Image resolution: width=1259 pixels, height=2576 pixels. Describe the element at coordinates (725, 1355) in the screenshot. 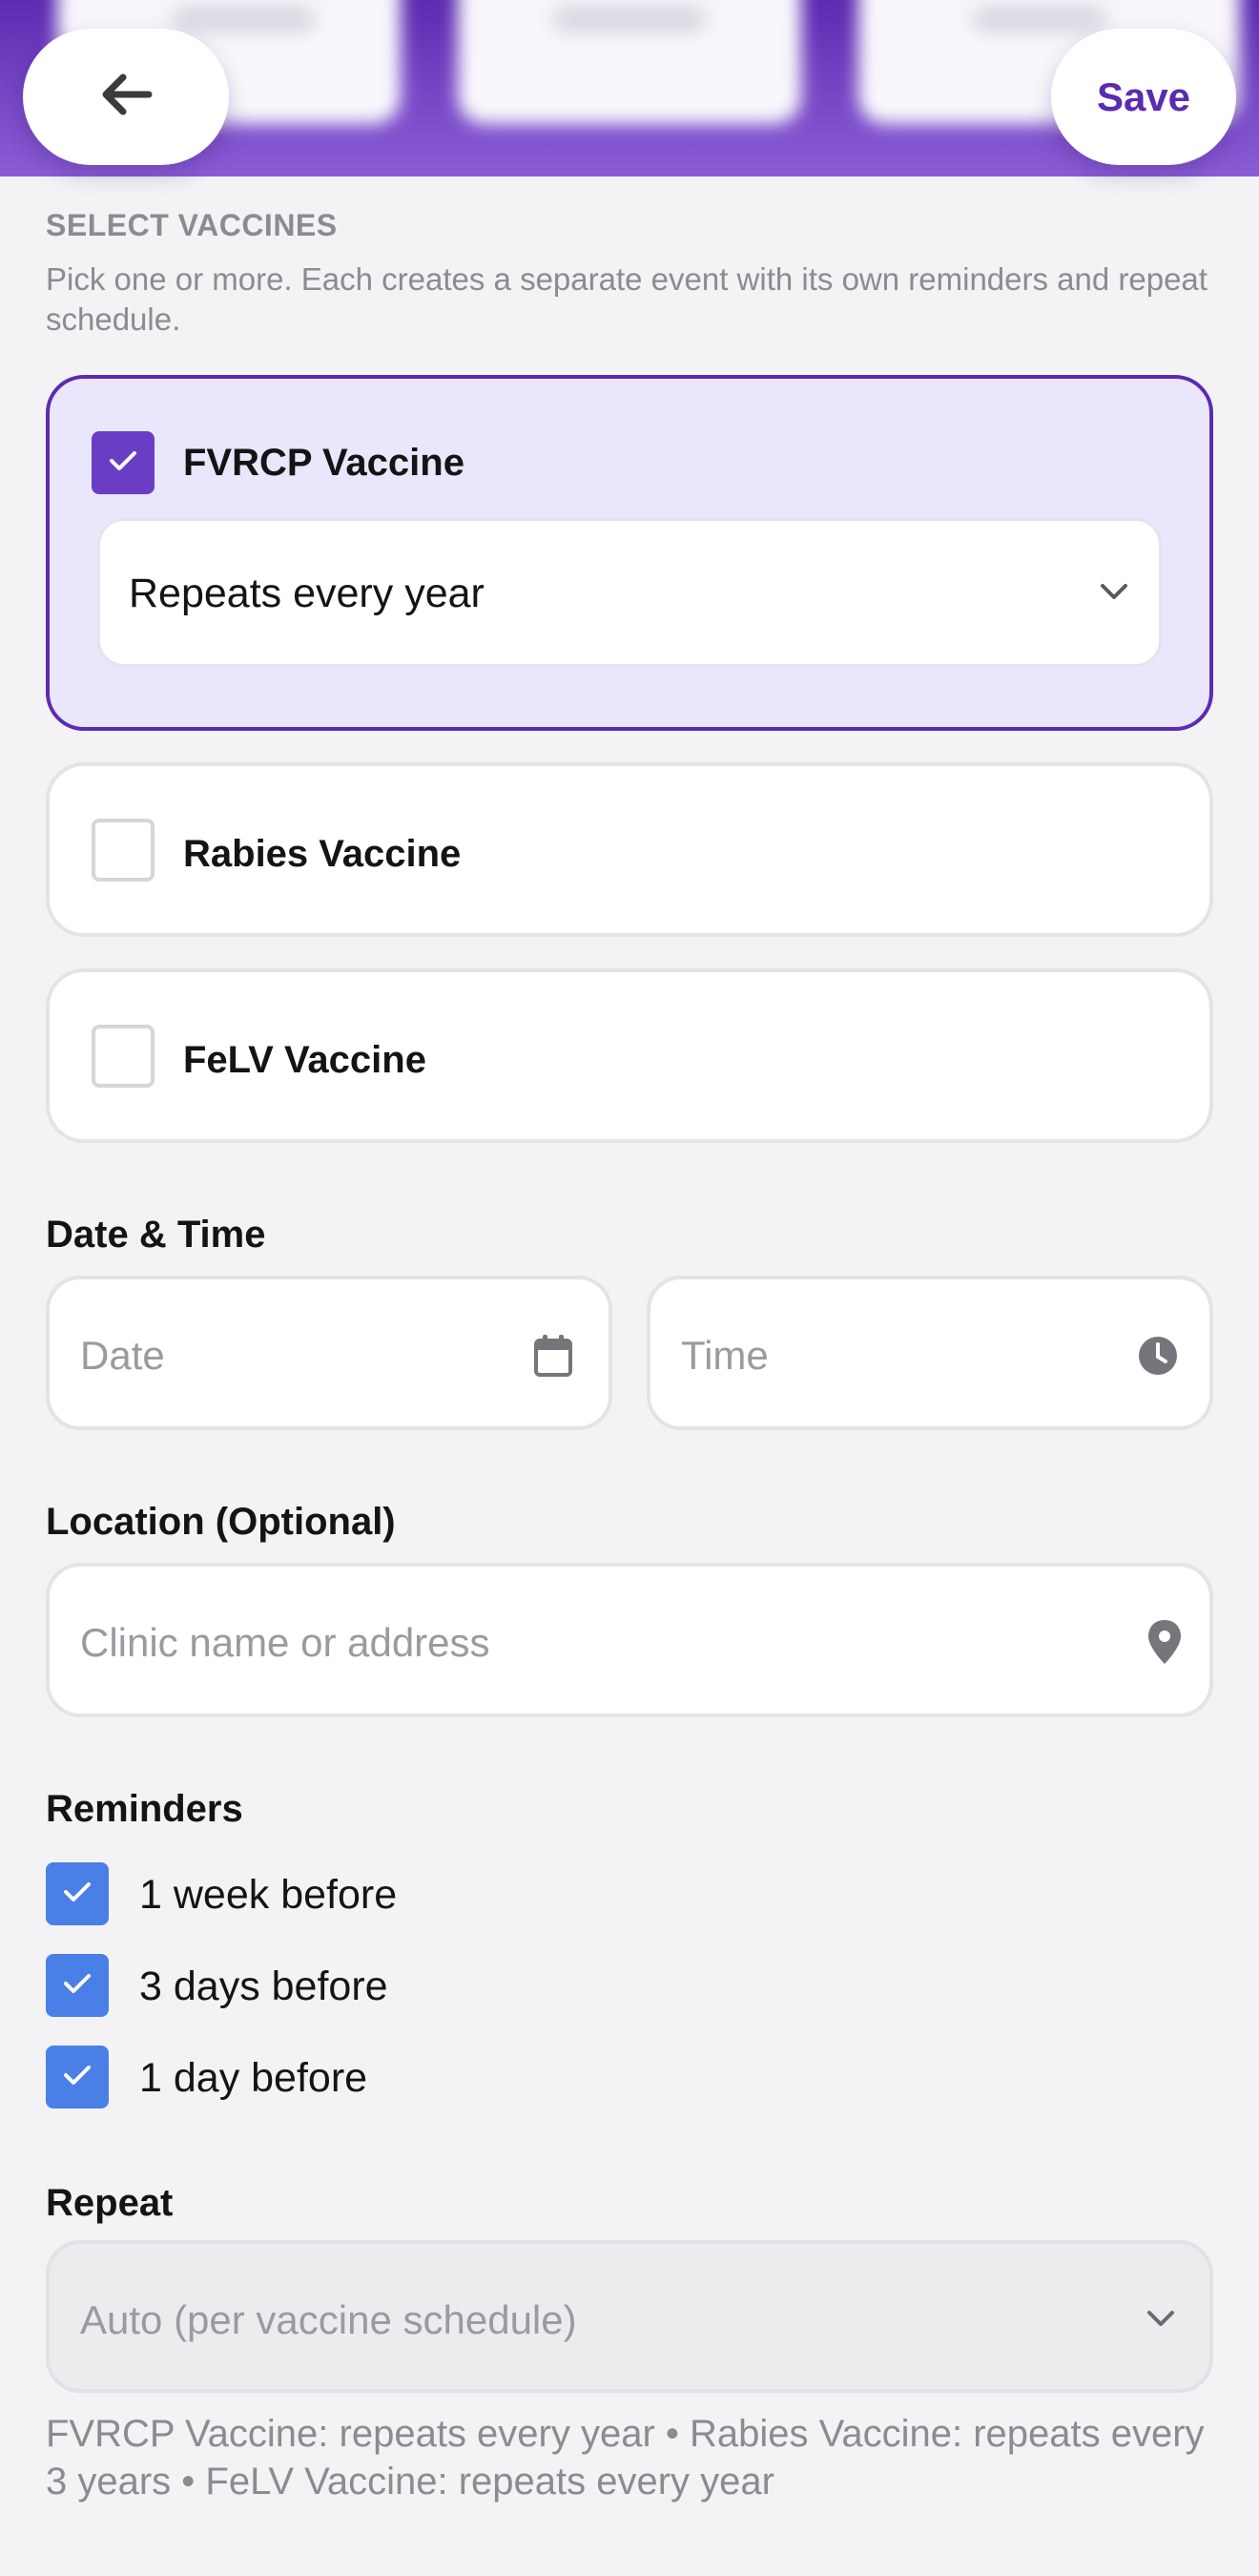

I see `time-placeholder: Time` at that location.